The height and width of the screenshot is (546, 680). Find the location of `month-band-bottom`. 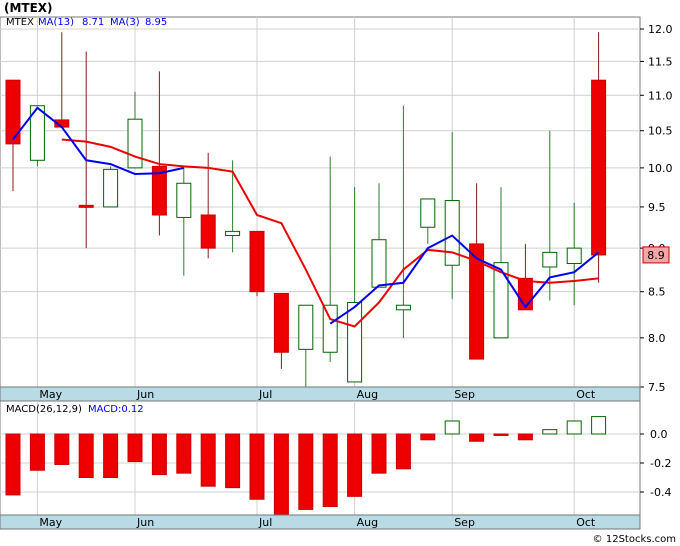

month-band-bottom is located at coordinates (320, 522).